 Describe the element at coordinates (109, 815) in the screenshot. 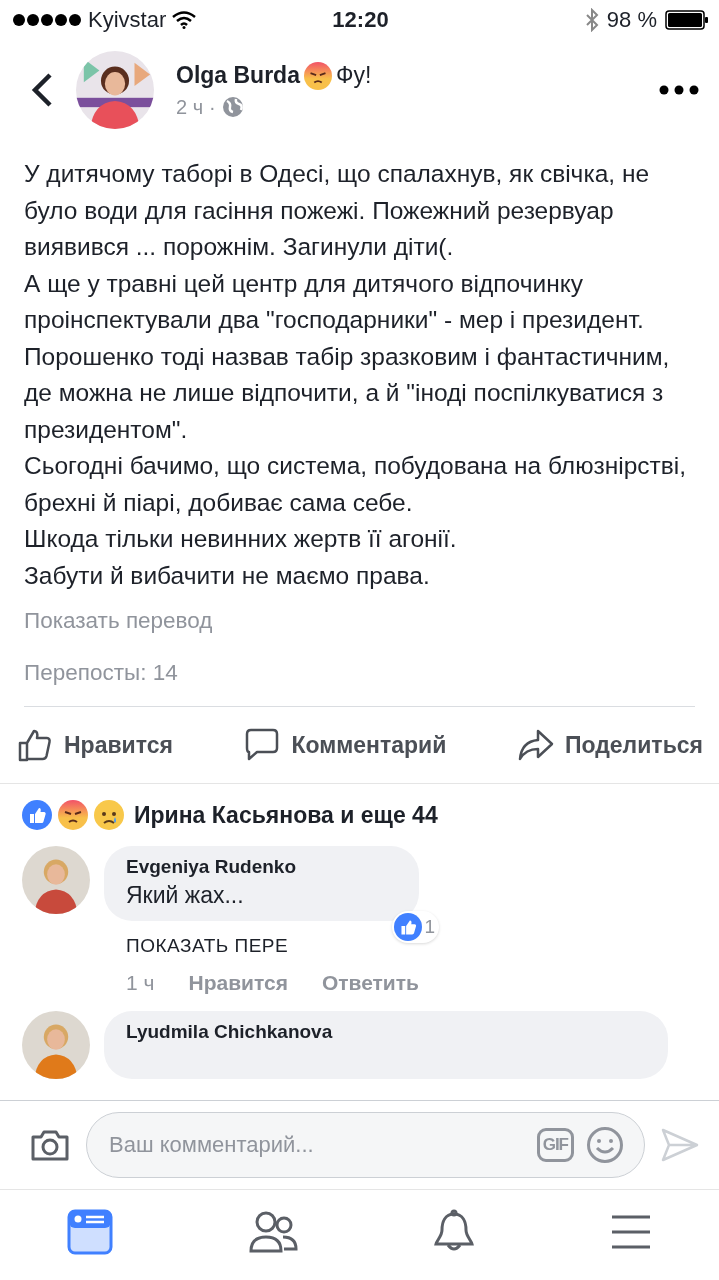

I see `sad-face-icon` at that location.